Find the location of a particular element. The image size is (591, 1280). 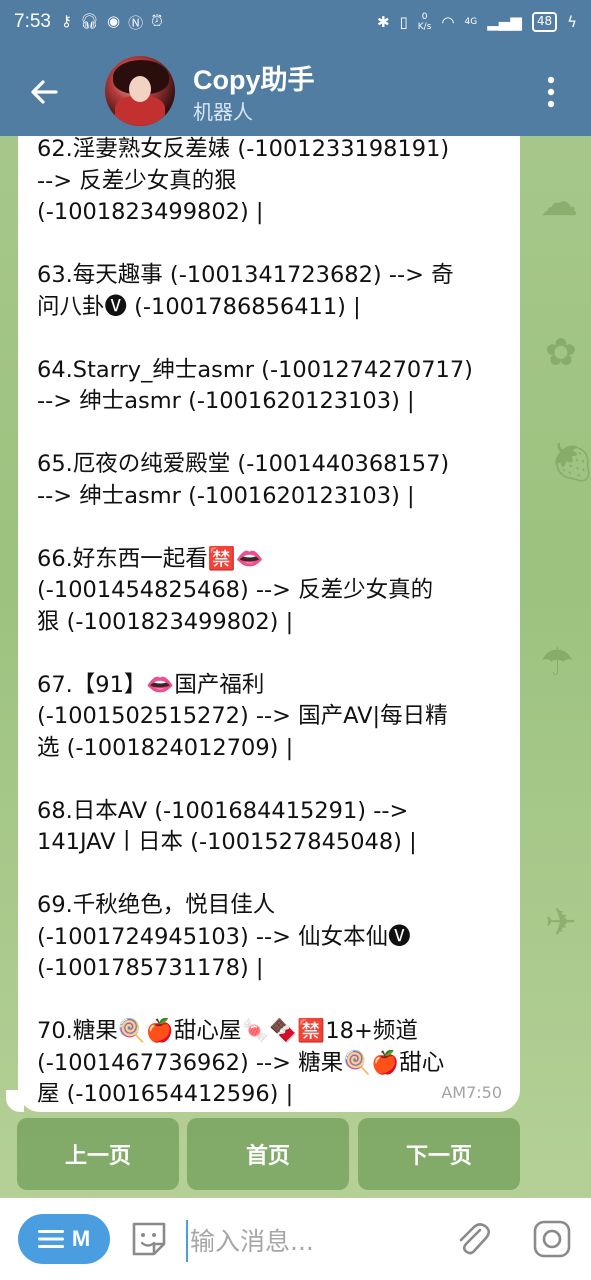

back-arrow-icon is located at coordinates (44, 92).